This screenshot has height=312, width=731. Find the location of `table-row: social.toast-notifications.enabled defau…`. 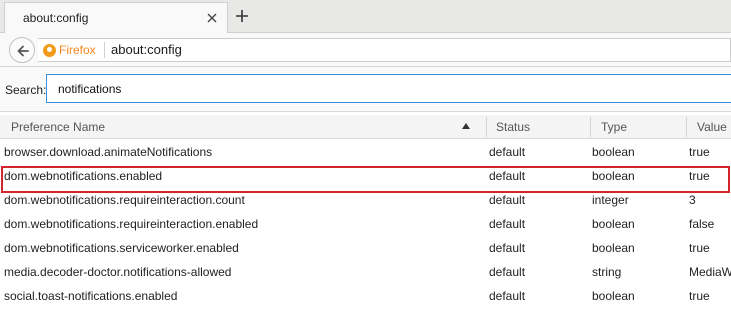

table-row: social.toast-notifications.enabled defau… is located at coordinates (365, 295).